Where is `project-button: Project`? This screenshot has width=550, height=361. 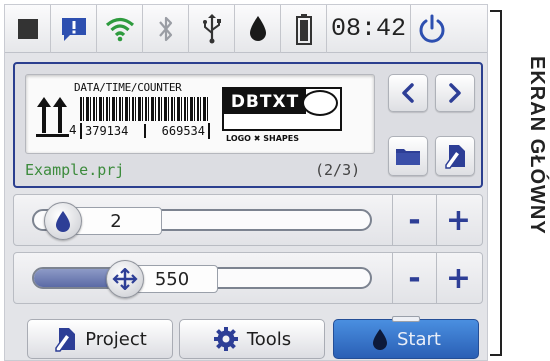 project-button: Project is located at coordinates (100, 339).